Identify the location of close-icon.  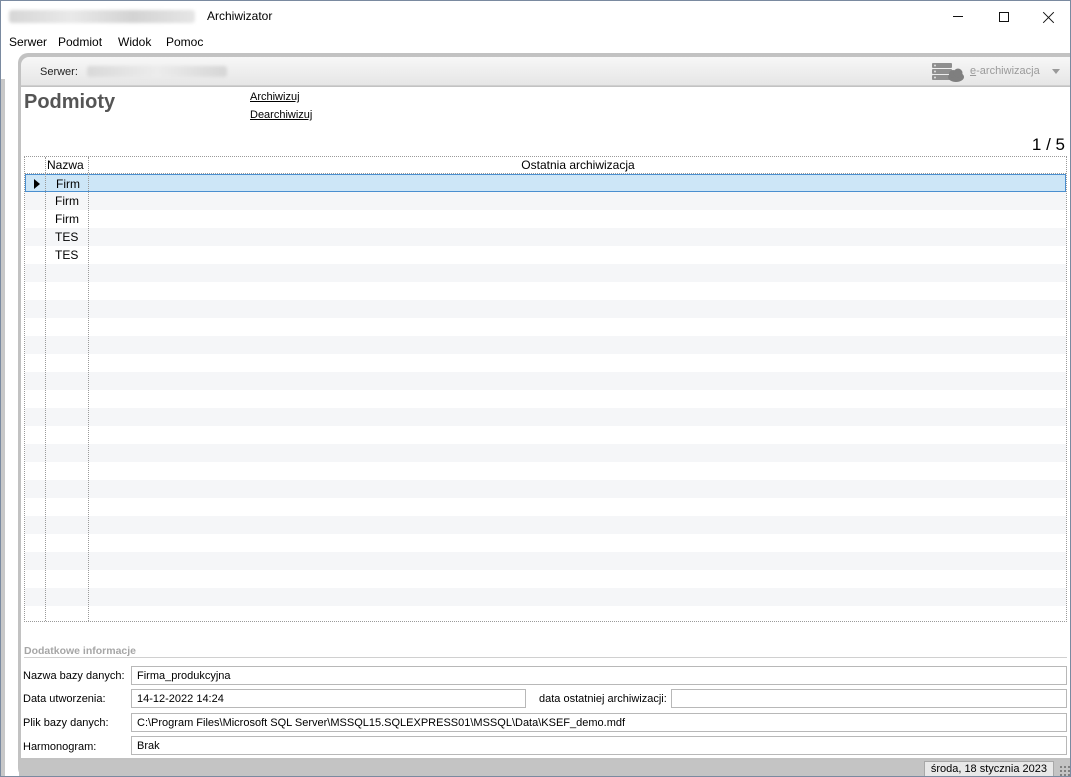
(1049, 17).